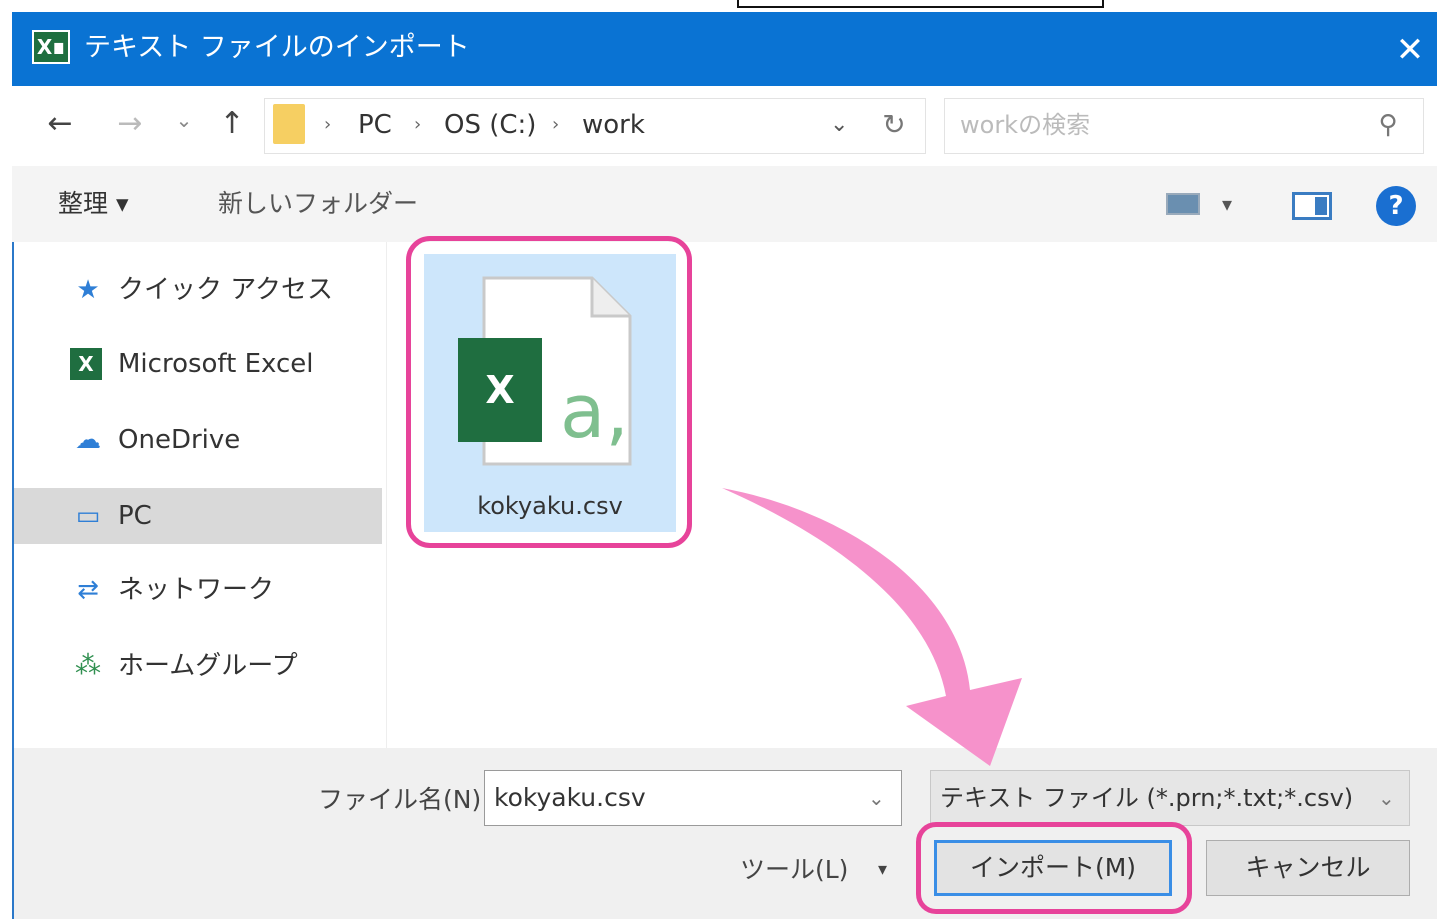  Describe the element at coordinates (1386, 798) in the screenshot. I see `file-type-chevron-icon: ⌄` at that location.